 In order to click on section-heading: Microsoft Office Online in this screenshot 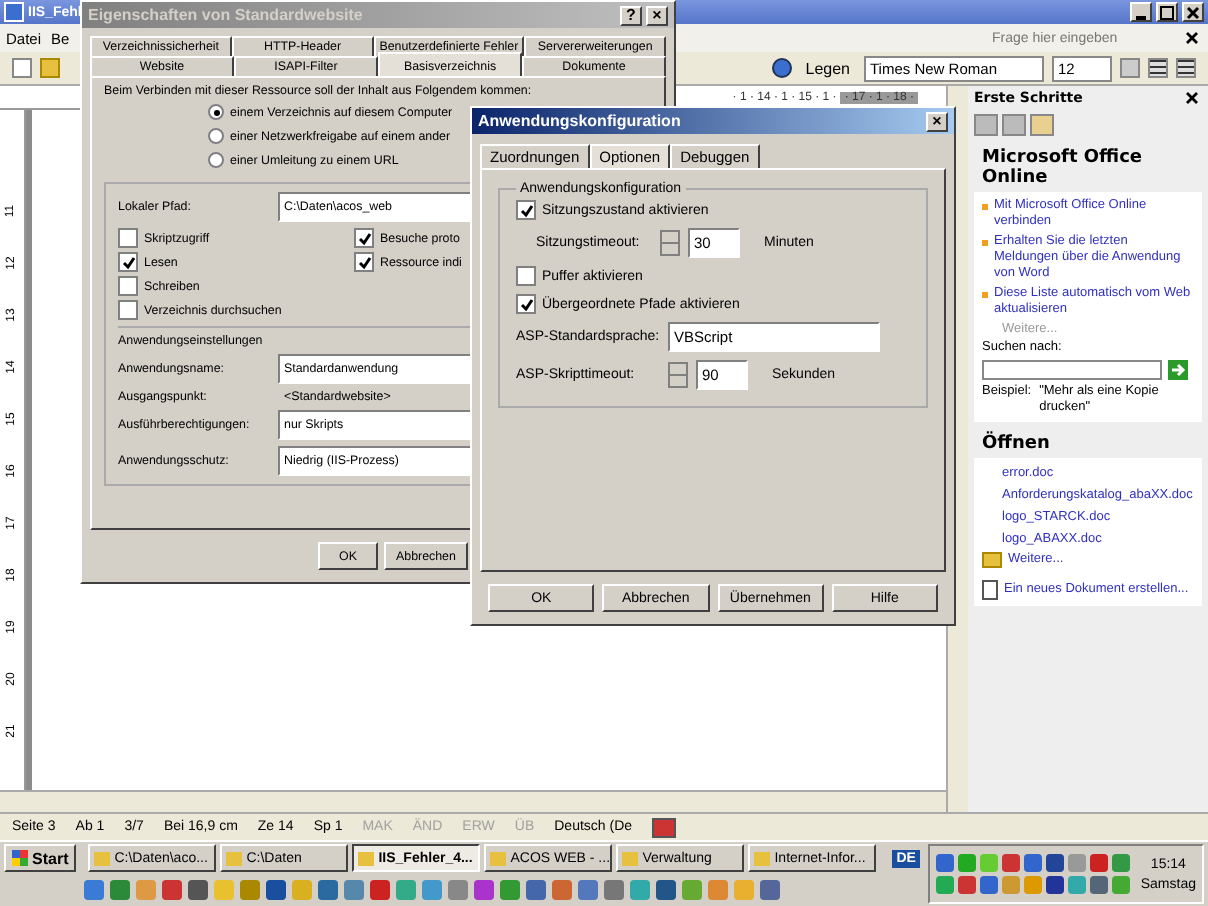, I will do `click(1088, 168)`.